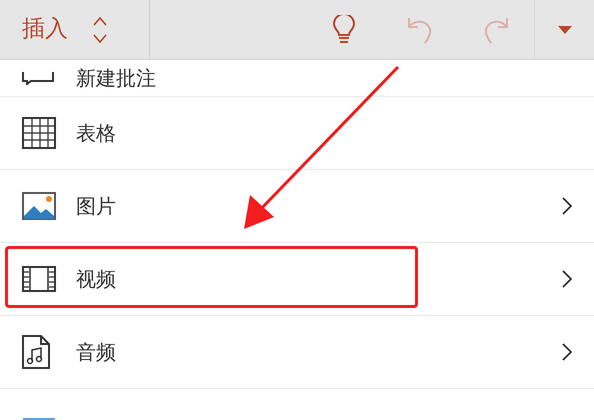  What do you see at coordinates (39, 206) in the screenshot?
I see `picture-icon` at bounding box center [39, 206].